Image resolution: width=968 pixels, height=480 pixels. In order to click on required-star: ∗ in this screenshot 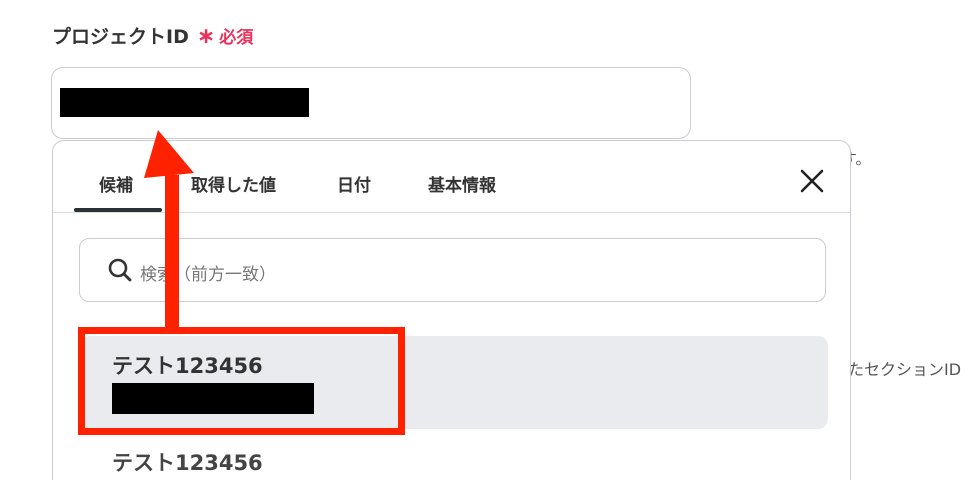, I will do `click(206, 36)`.